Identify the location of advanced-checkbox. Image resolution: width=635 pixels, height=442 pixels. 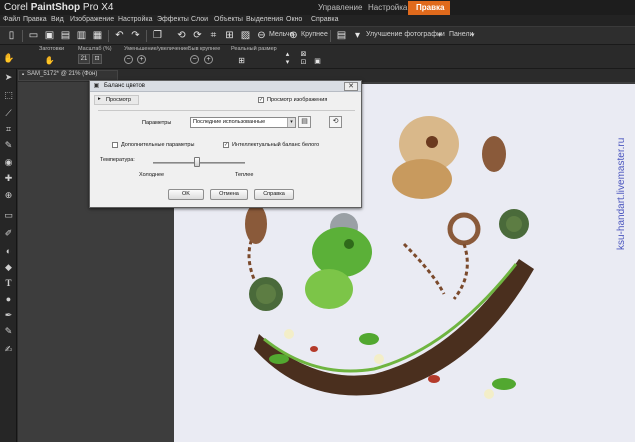
(115, 145).